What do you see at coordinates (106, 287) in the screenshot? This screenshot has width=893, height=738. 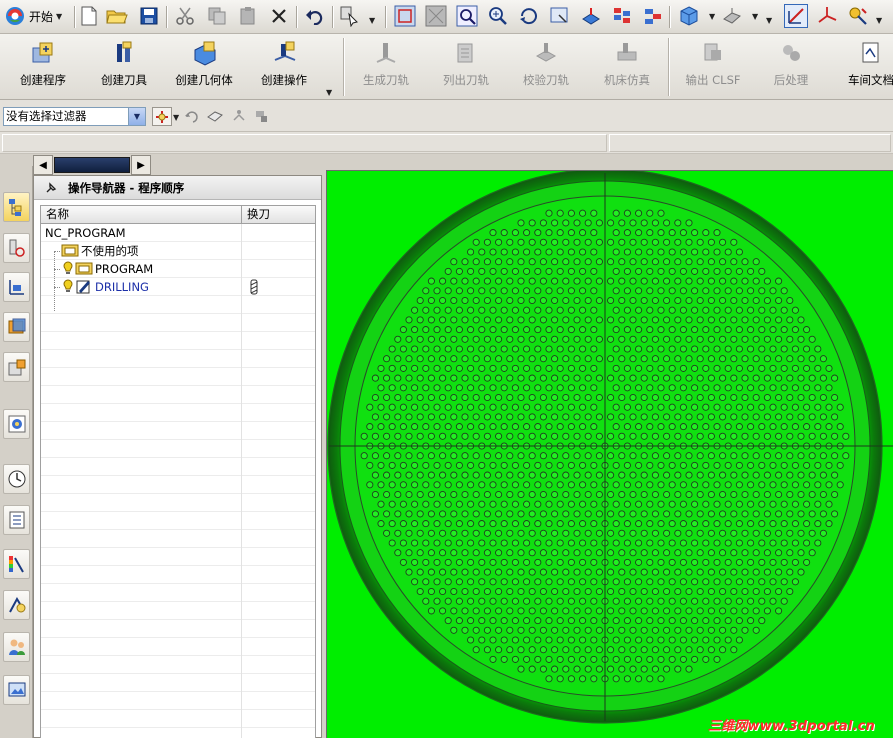 I see `tree-node: DRILLING` at bounding box center [106, 287].